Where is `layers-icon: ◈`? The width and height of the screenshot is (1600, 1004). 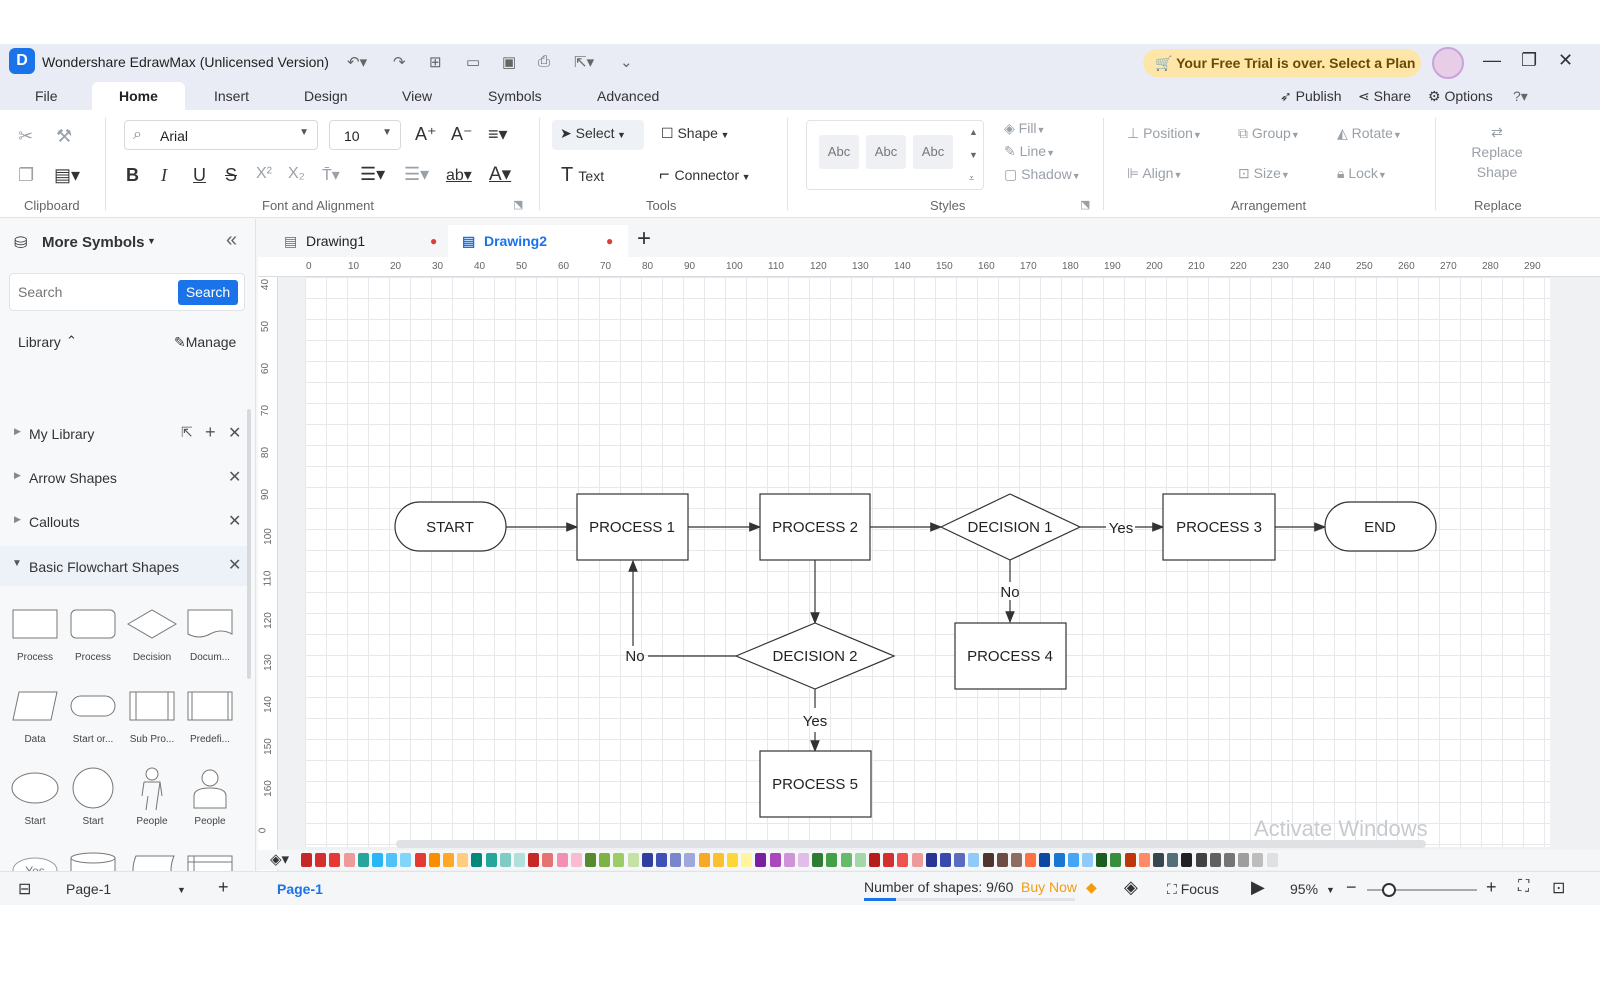 layers-icon: ◈ is located at coordinates (1131, 887).